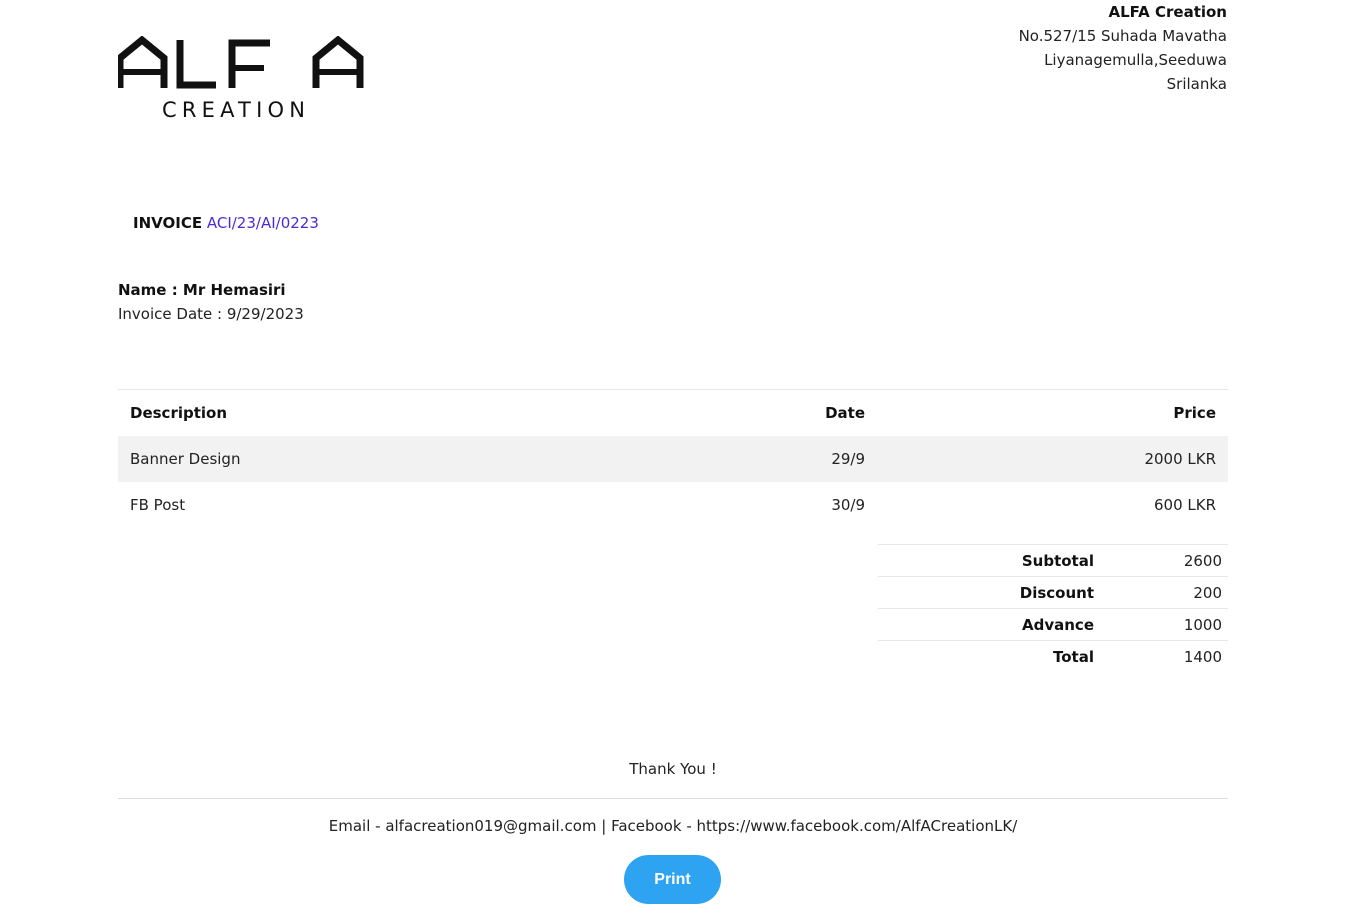  Describe the element at coordinates (1135, 60) in the screenshot. I see `address-line-2: Liyanagemulla,Seeduwa` at that location.